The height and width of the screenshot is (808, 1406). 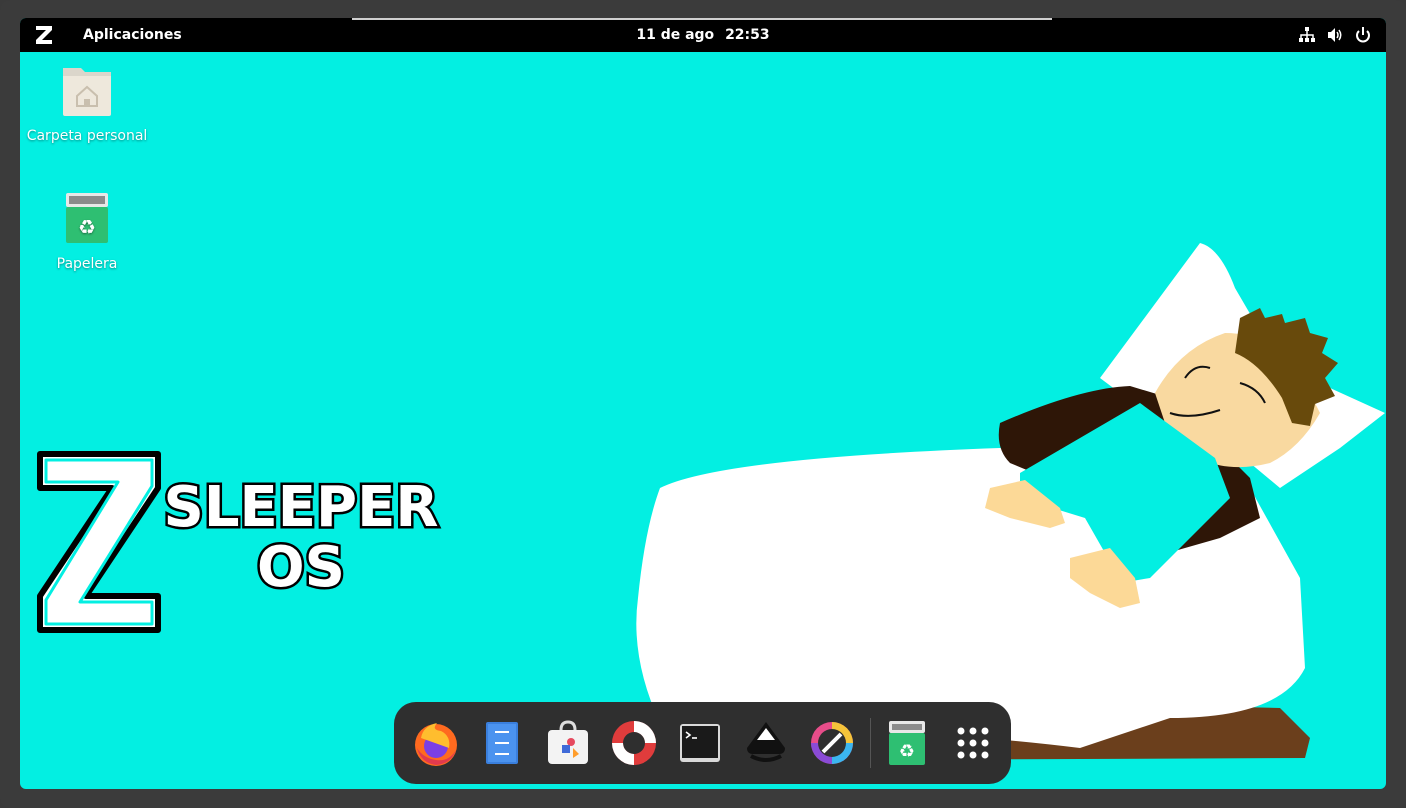 I want to click on volume-icon, so click(x=1335, y=35).